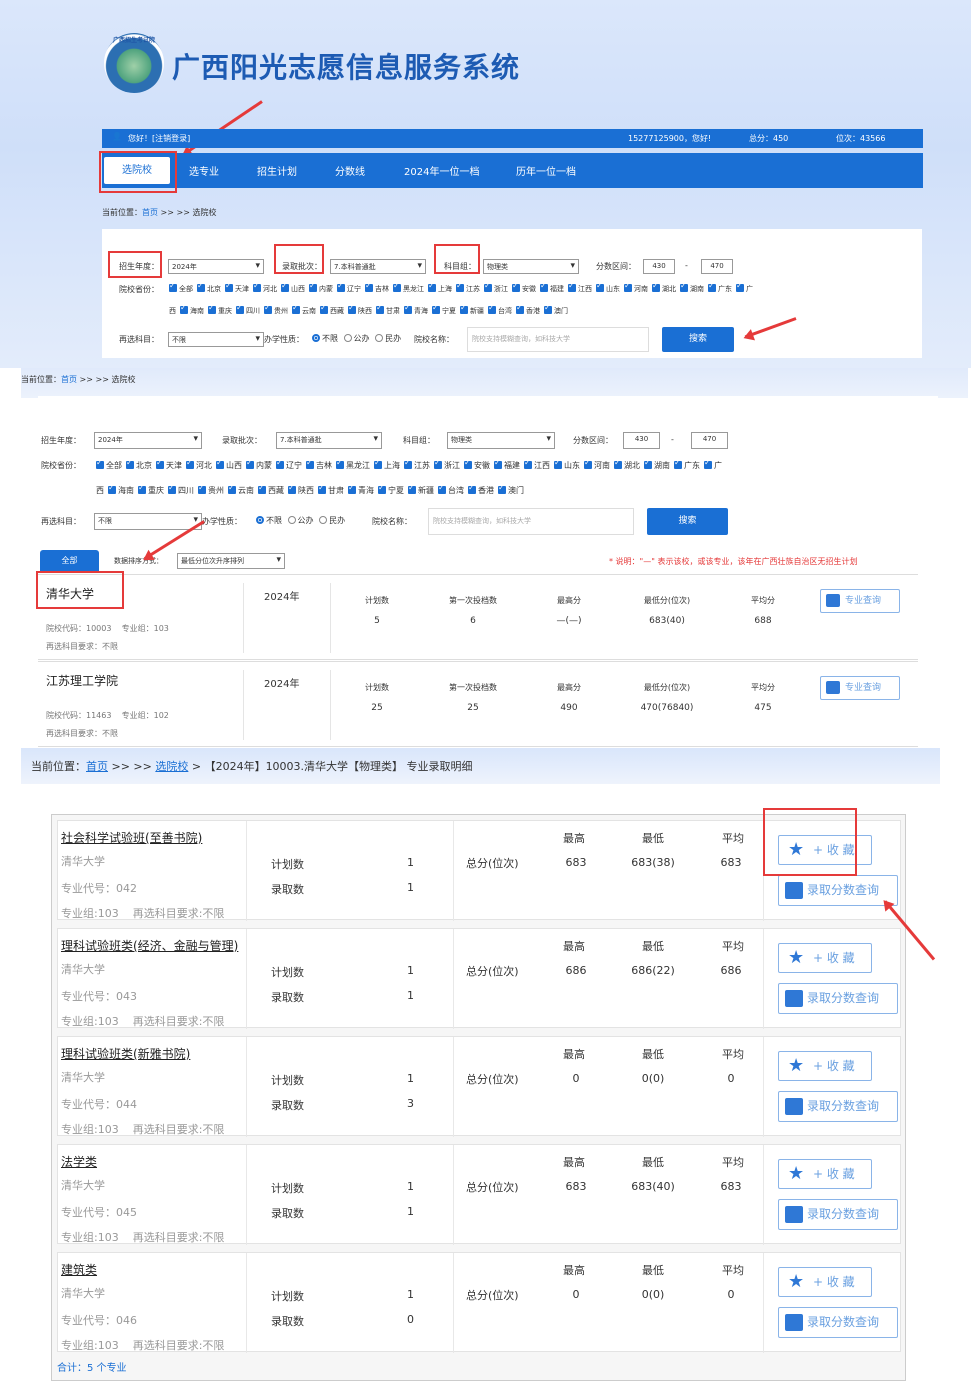  Describe the element at coordinates (531, 521) in the screenshot. I see `school-name-input: 院校支持模糊查询，如科技大学` at that location.